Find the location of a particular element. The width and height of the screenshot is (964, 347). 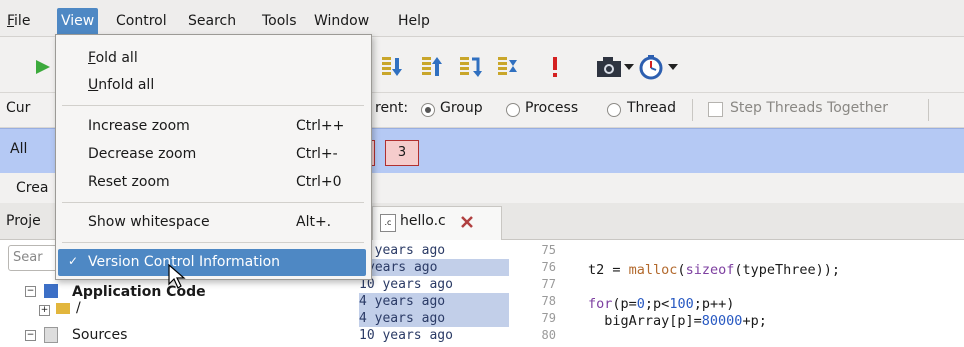

radio-thread-label: Thread is located at coordinates (651, 108).